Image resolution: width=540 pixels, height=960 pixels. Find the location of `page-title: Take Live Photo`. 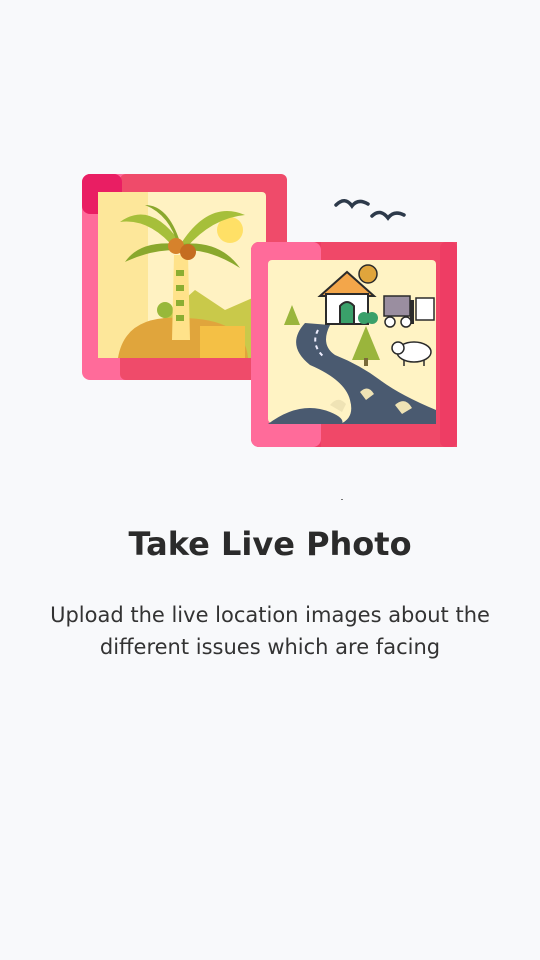

page-title: Take Live Photo is located at coordinates (270, 544).